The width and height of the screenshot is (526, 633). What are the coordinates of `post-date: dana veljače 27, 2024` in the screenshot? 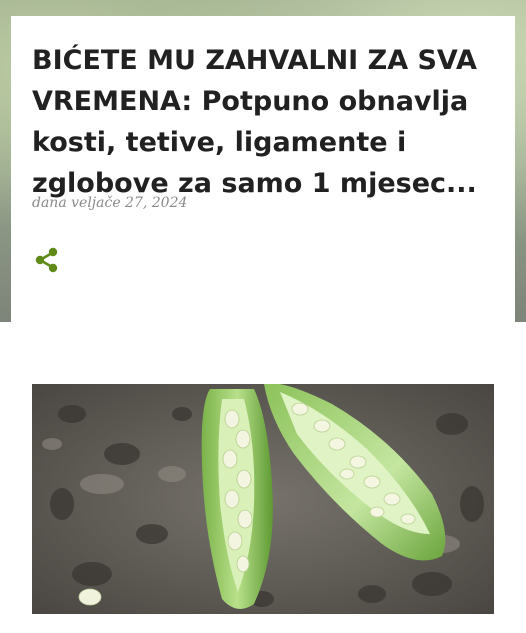 It's located at (110, 203).